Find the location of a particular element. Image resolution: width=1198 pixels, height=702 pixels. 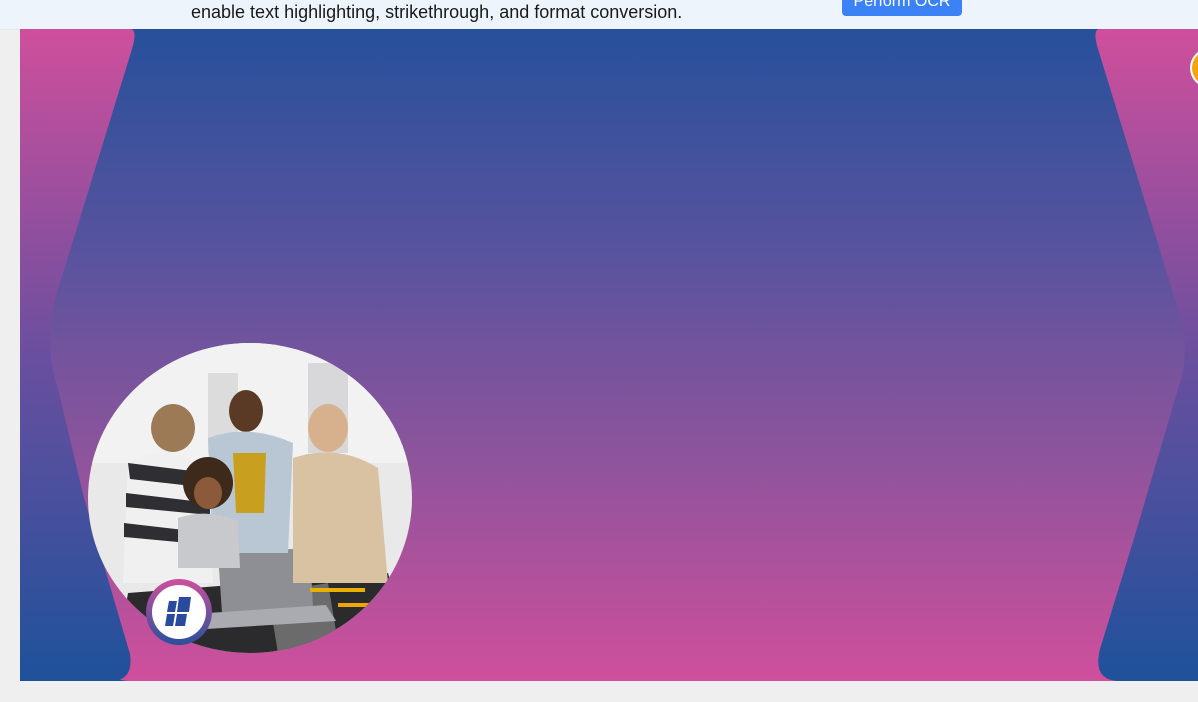

windows-logo-icon is located at coordinates (179, 612).